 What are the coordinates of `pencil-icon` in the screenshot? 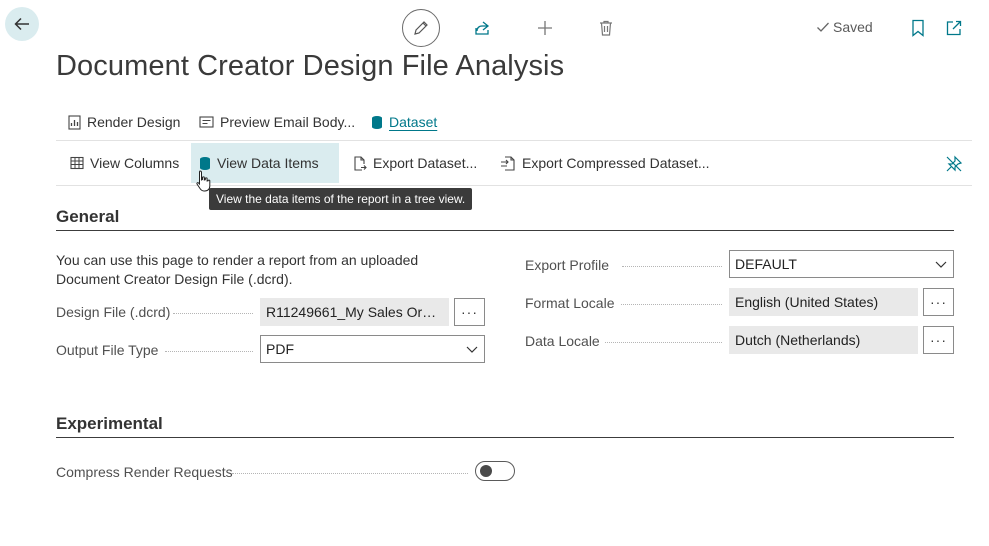 It's located at (421, 28).